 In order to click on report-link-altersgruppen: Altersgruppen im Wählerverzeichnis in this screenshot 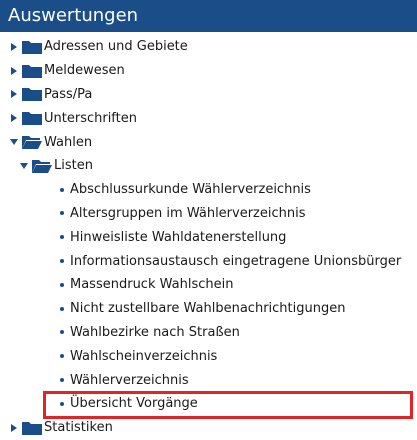, I will do `click(208, 214)`.